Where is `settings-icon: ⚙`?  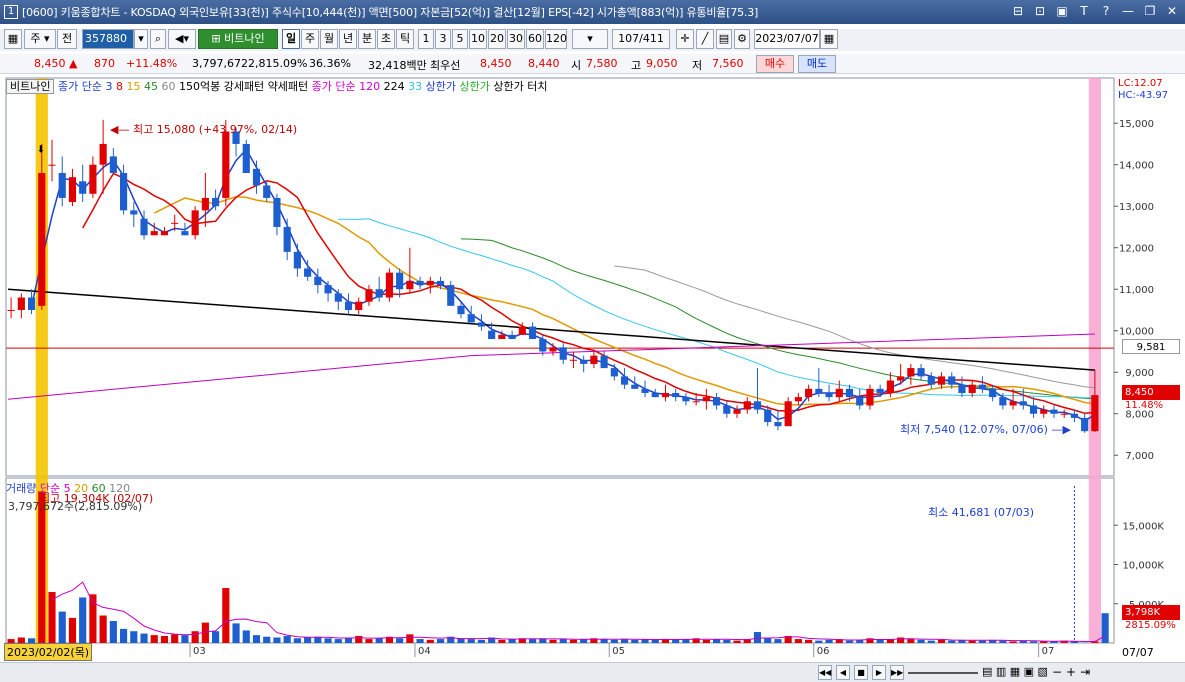
settings-icon: ⚙ is located at coordinates (742, 39).